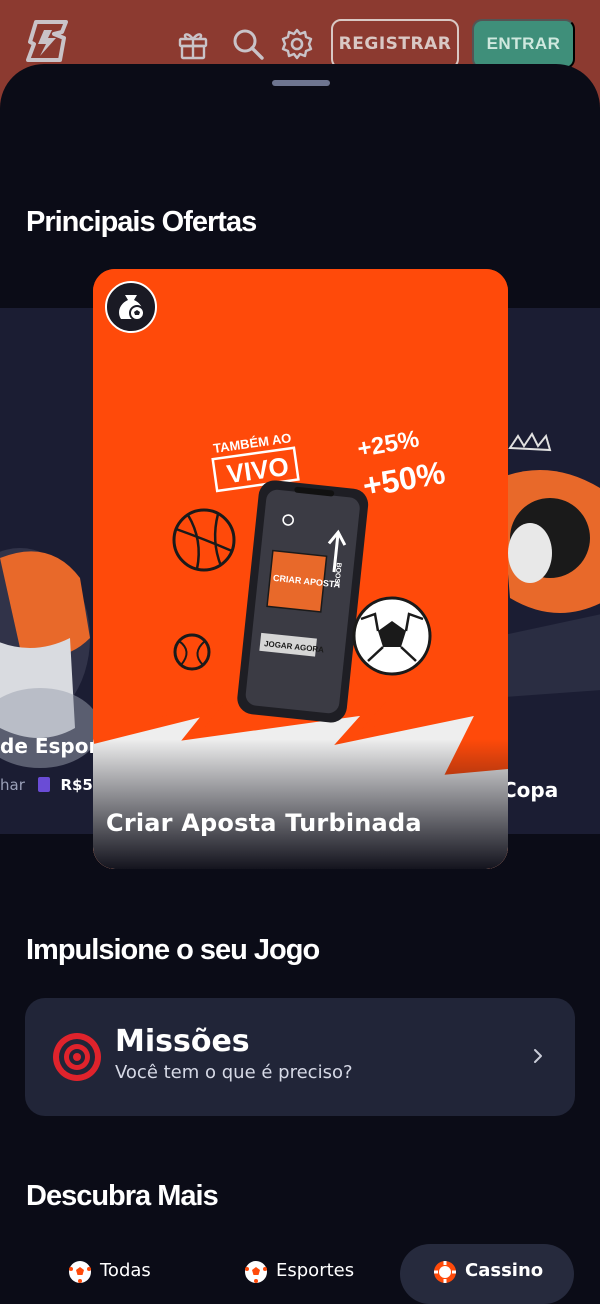  I want to click on tab-todas: Todas, so click(113, 1274).